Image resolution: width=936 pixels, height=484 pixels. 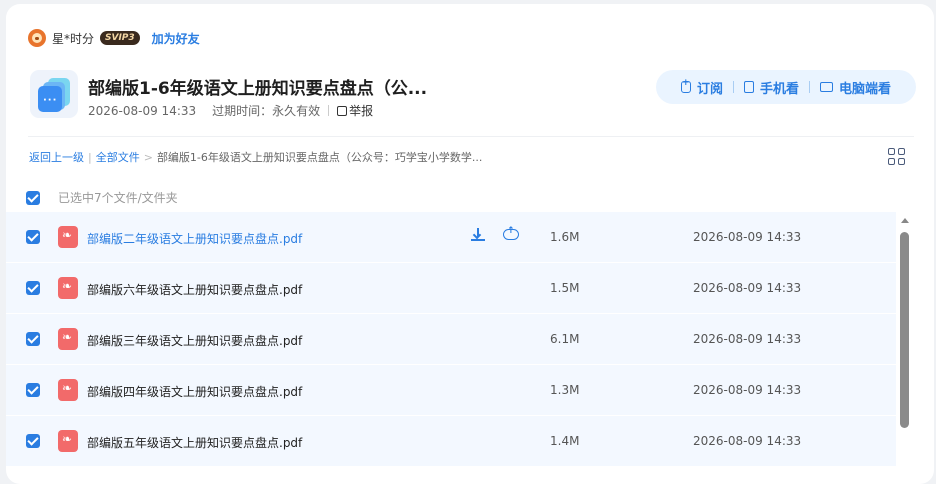 What do you see at coordinates (826, 87) in the screenshot?
I see `monitor-icon` at bounding box center [826, 87].